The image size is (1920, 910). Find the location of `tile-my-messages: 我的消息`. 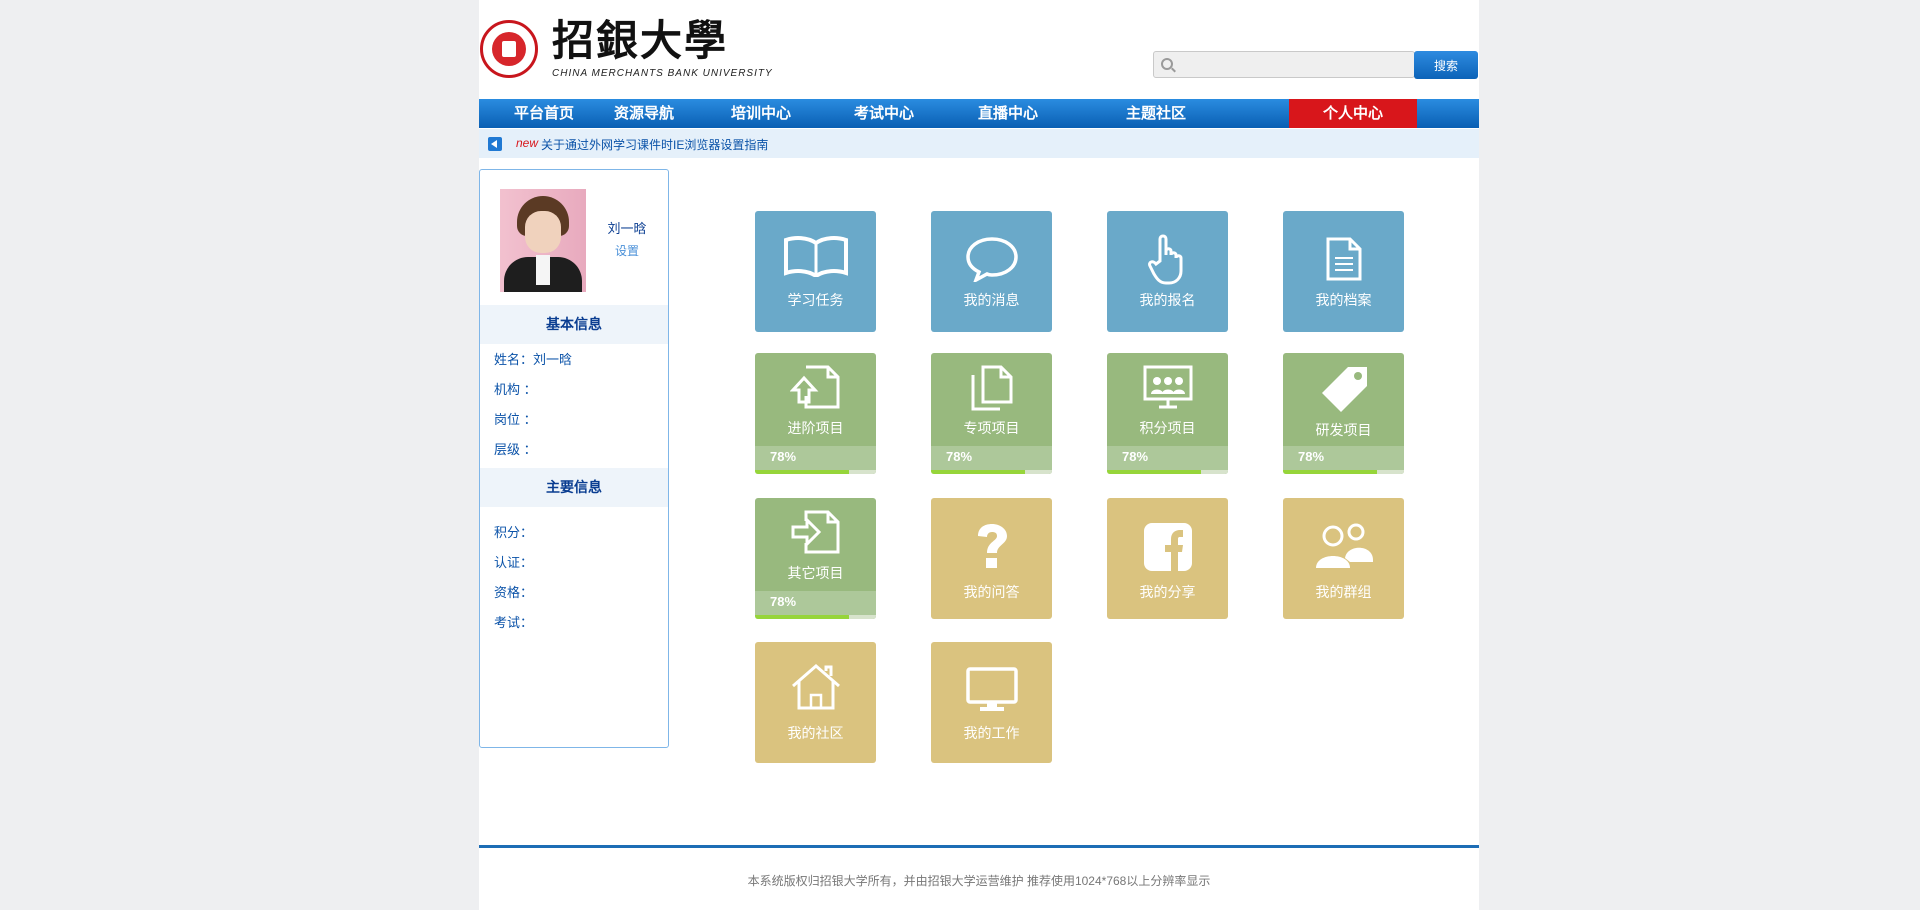

tile-my-messages: 我的消息 is located at coordinates (991, 271).